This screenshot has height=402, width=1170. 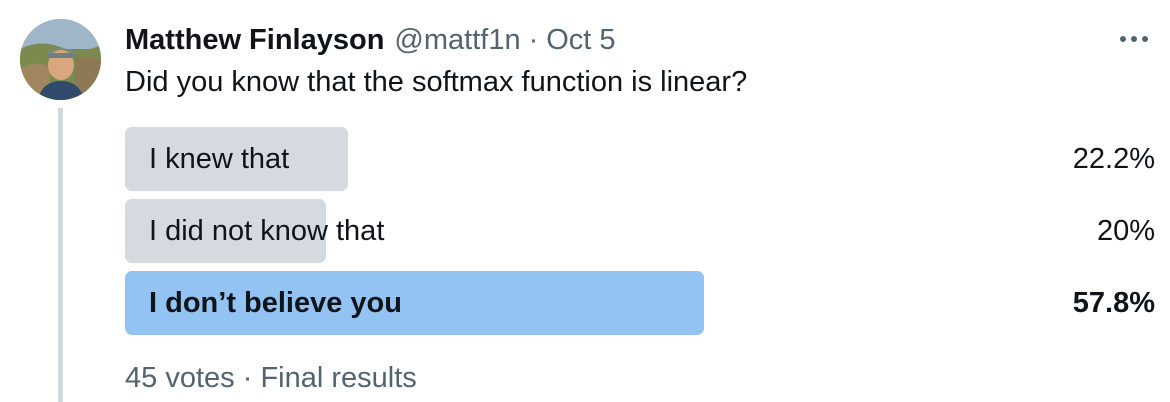 I want to click on tweet-date: Oct 5, so click(x=580, y=40).